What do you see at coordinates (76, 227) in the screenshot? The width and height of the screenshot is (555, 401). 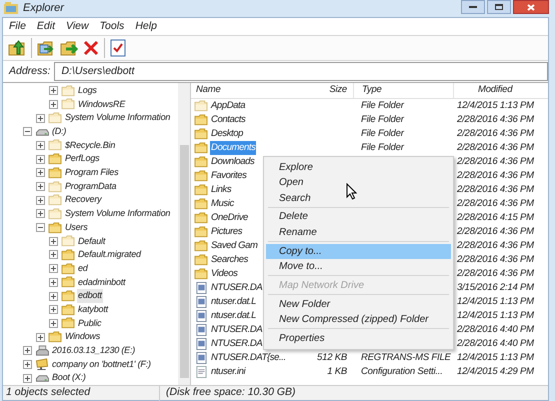 I see `tree-item: Users` at bounding box center [76, 227].